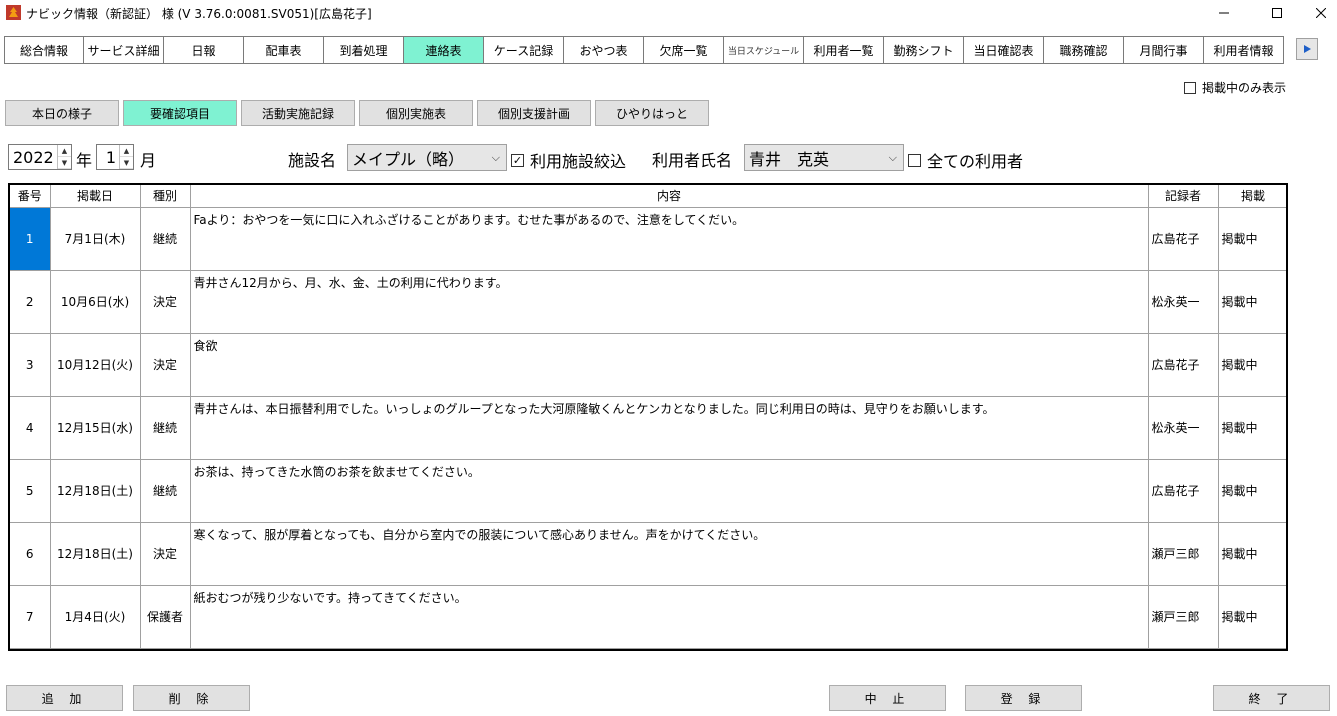  I want to click on tab-monthly-events: 月間行事, so click(1164, 50).